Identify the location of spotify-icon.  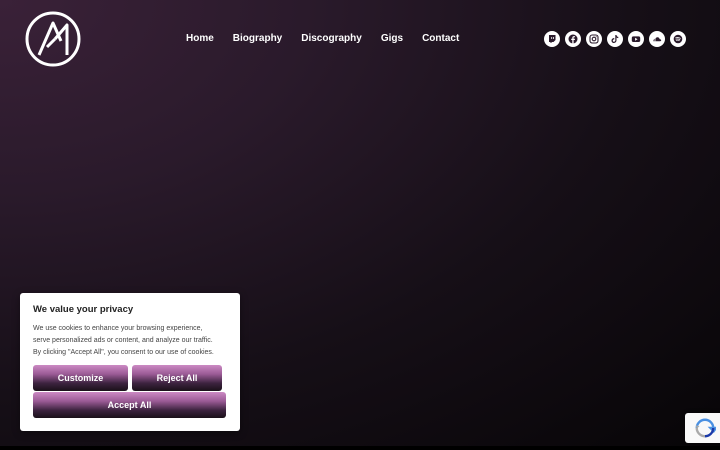
(678, 39).